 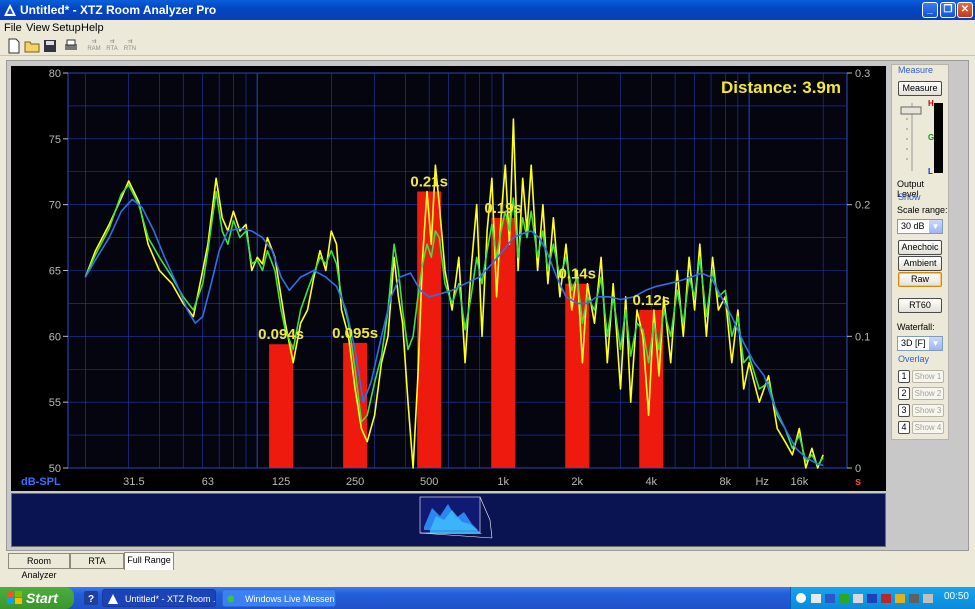 What do you see at coordinates (10, 10) in the screenshot?
I see `app-icon` at bounding box center [10, 10].